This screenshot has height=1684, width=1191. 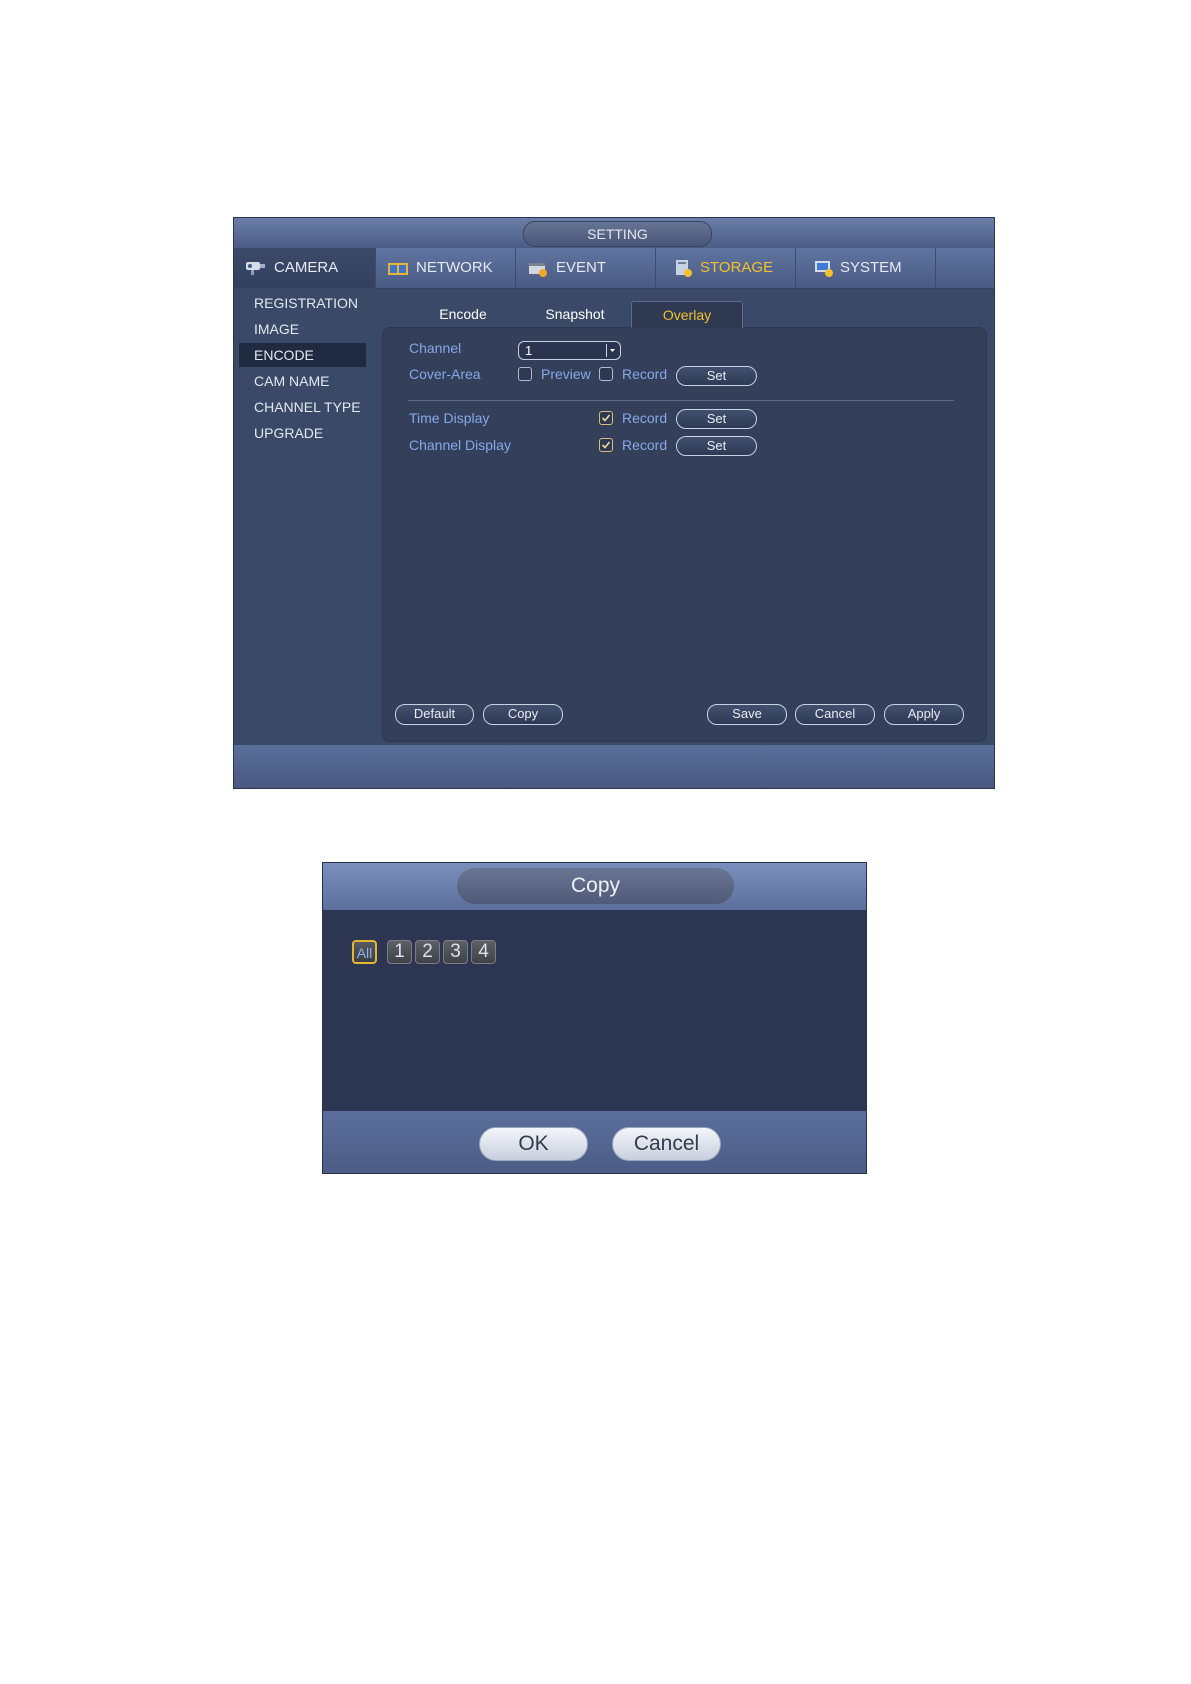 What do you see at coordinates (302, 303) in the screenshot?
I see `menu-item-registration: REGISTRATION` at bounding box center [302, 303].